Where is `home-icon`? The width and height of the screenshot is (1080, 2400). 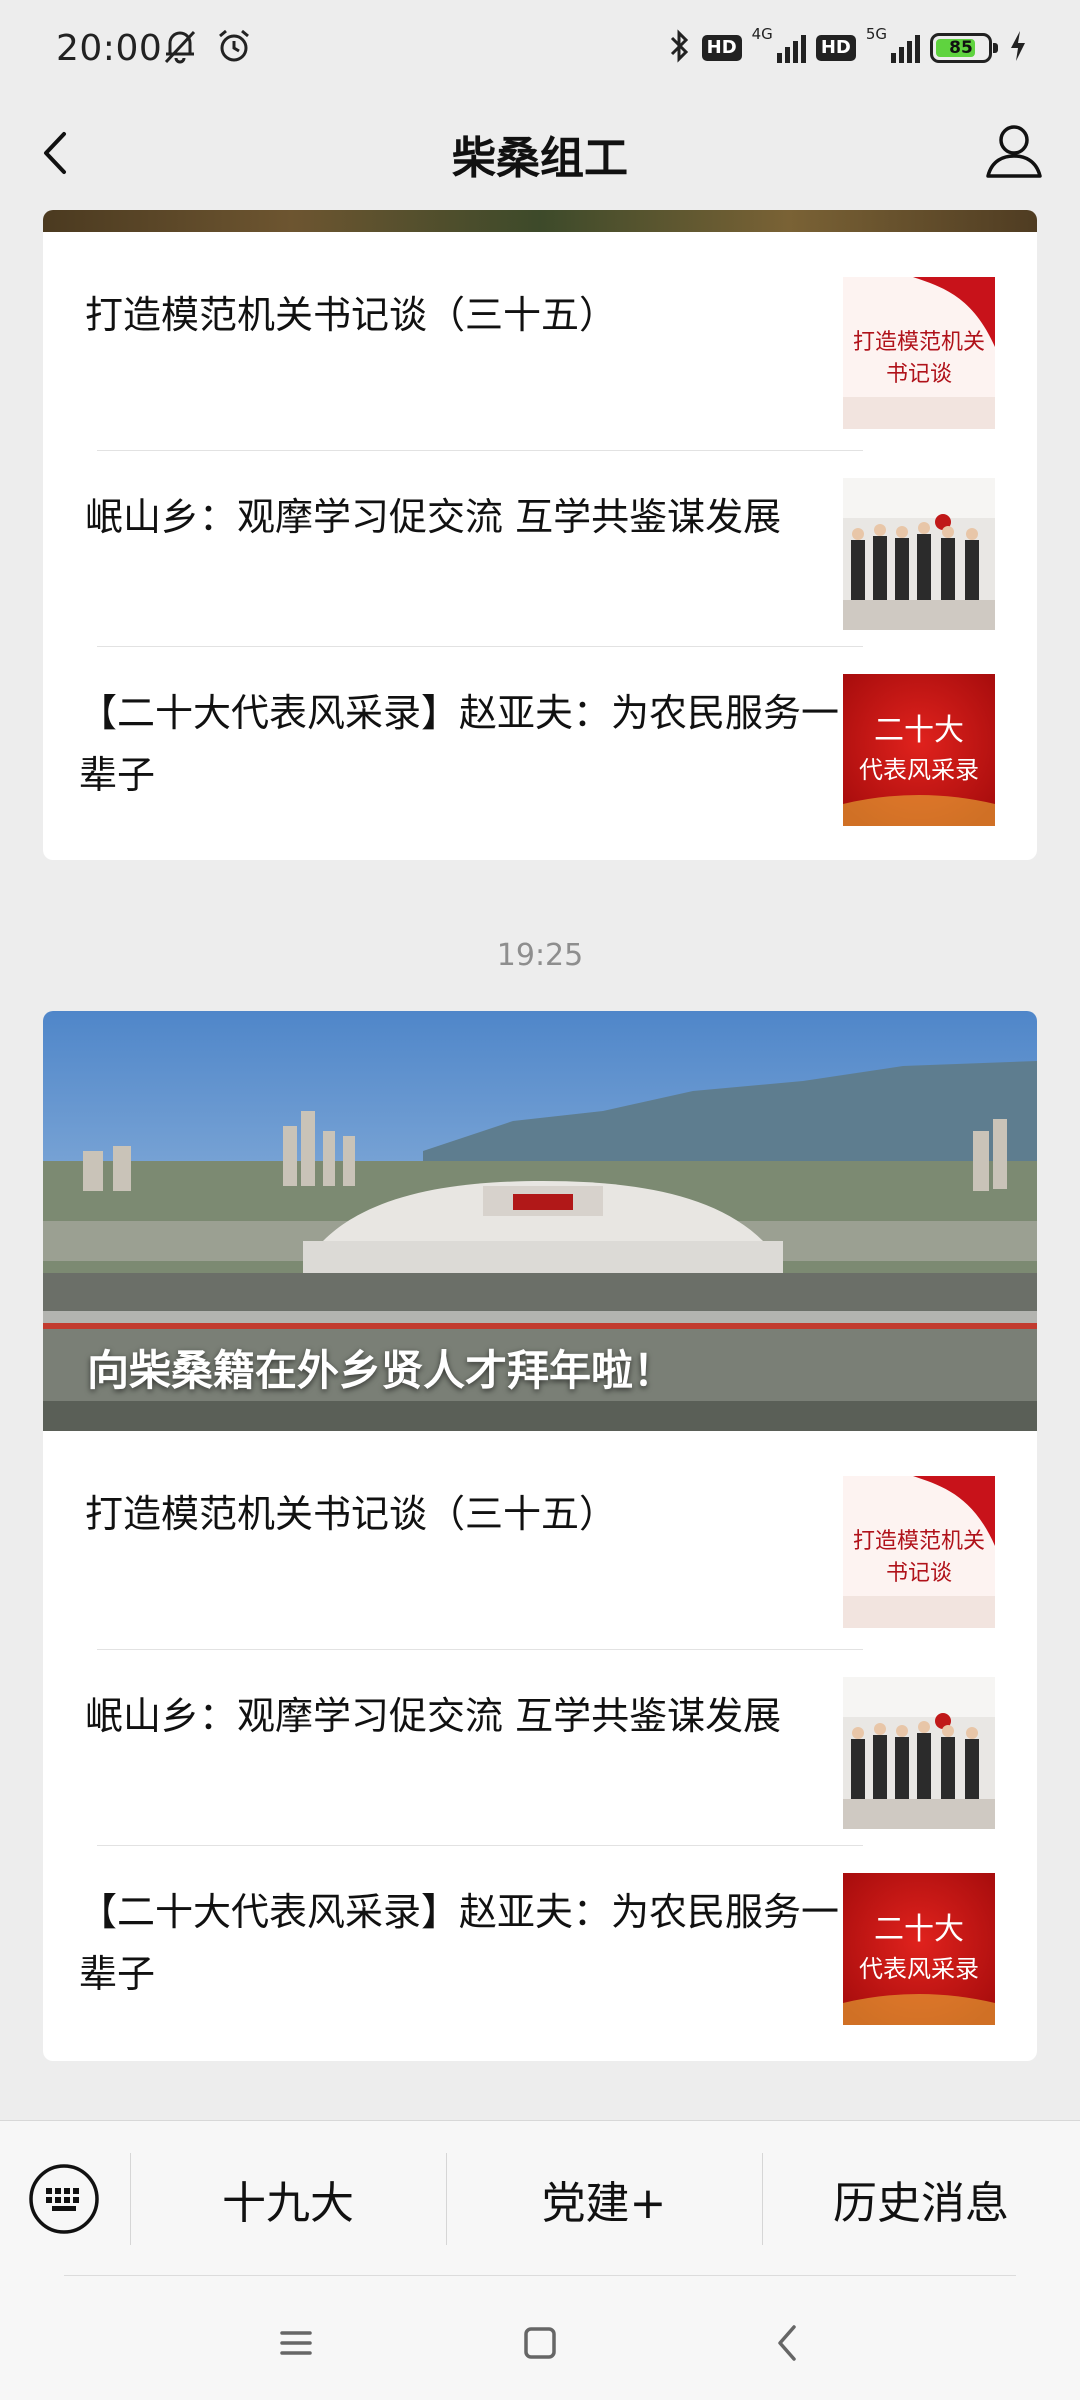 home-icon is located at coordinates (540, 2343).